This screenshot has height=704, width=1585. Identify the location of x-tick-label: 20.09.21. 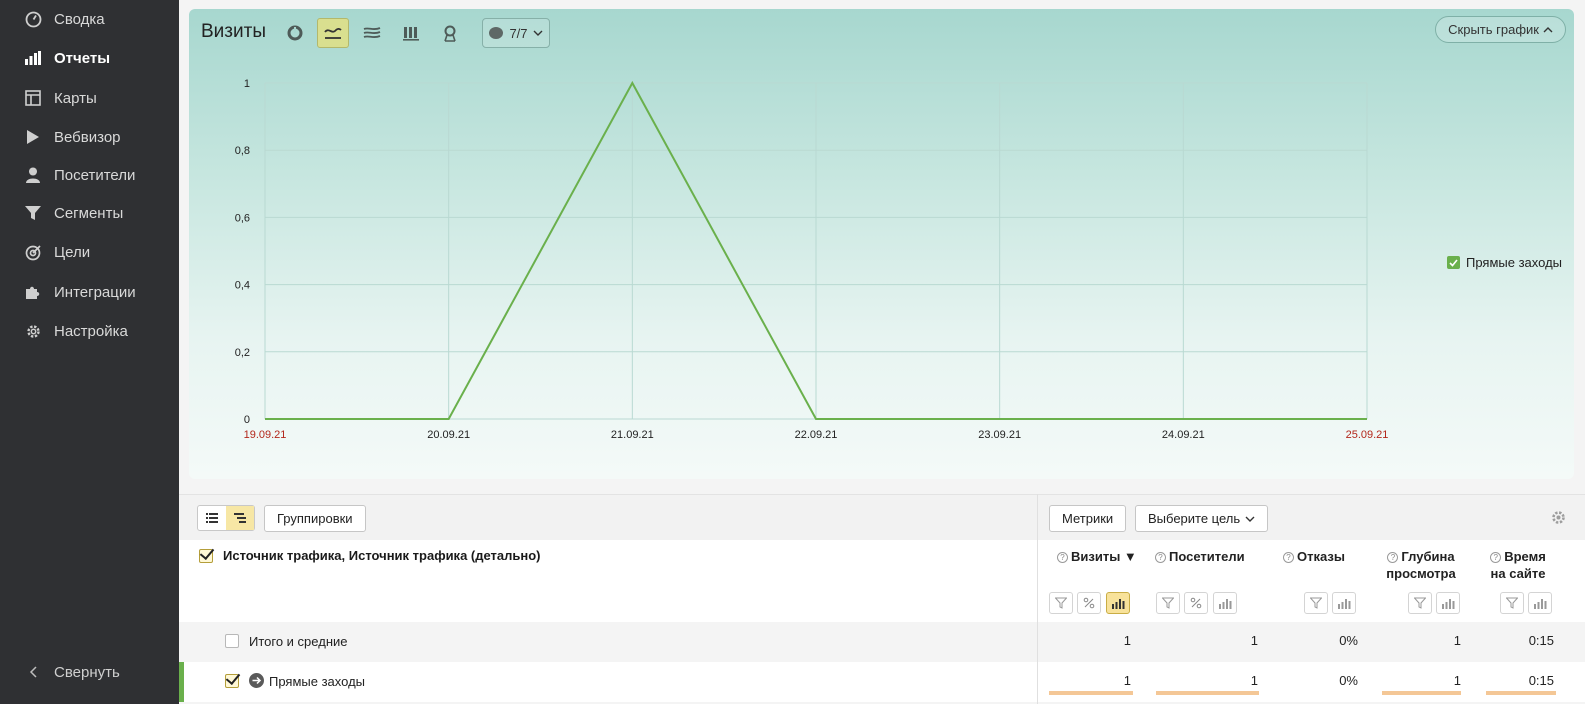
(448, 435).